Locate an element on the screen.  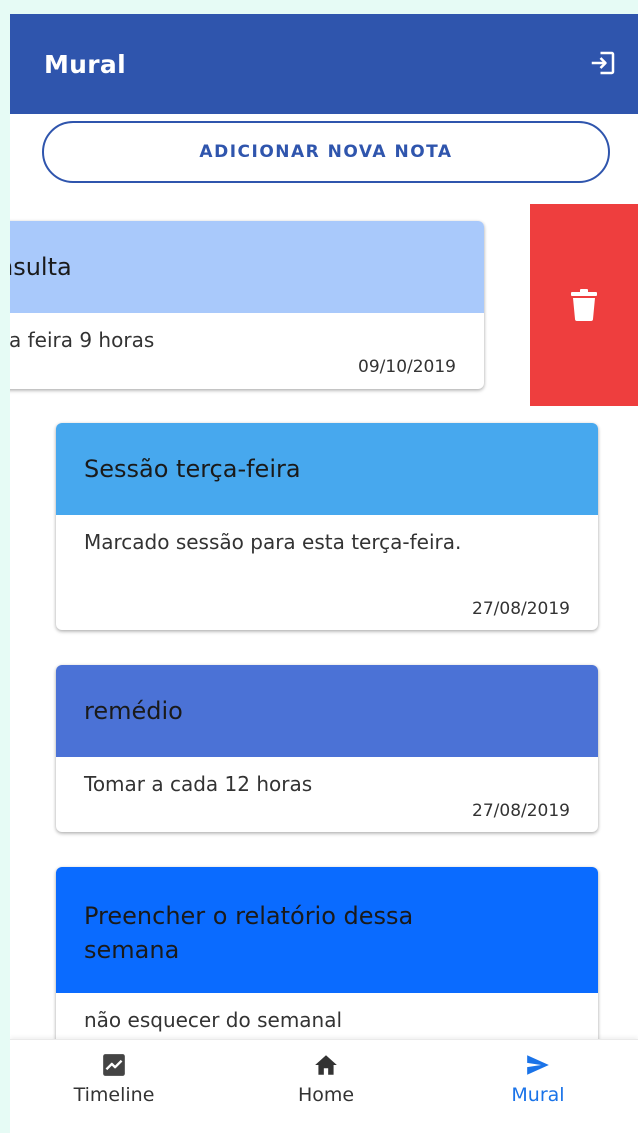
nav-label: Mural is located at coordinates (538, 1095).